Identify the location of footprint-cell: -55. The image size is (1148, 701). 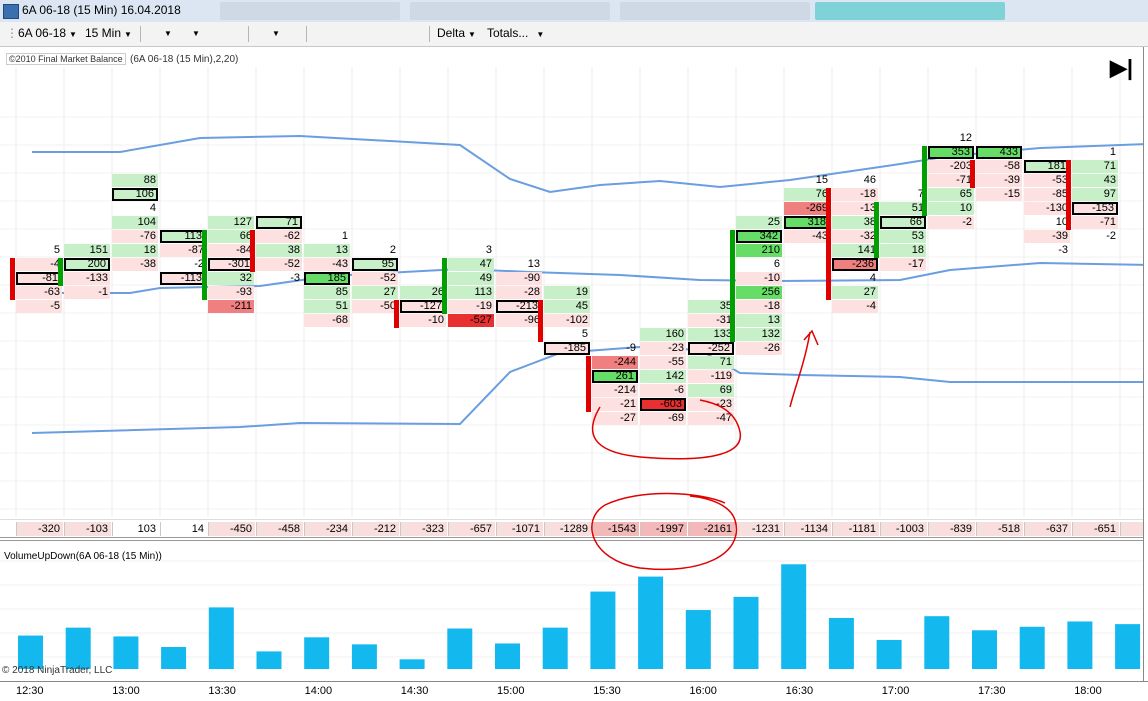
(663, 362).